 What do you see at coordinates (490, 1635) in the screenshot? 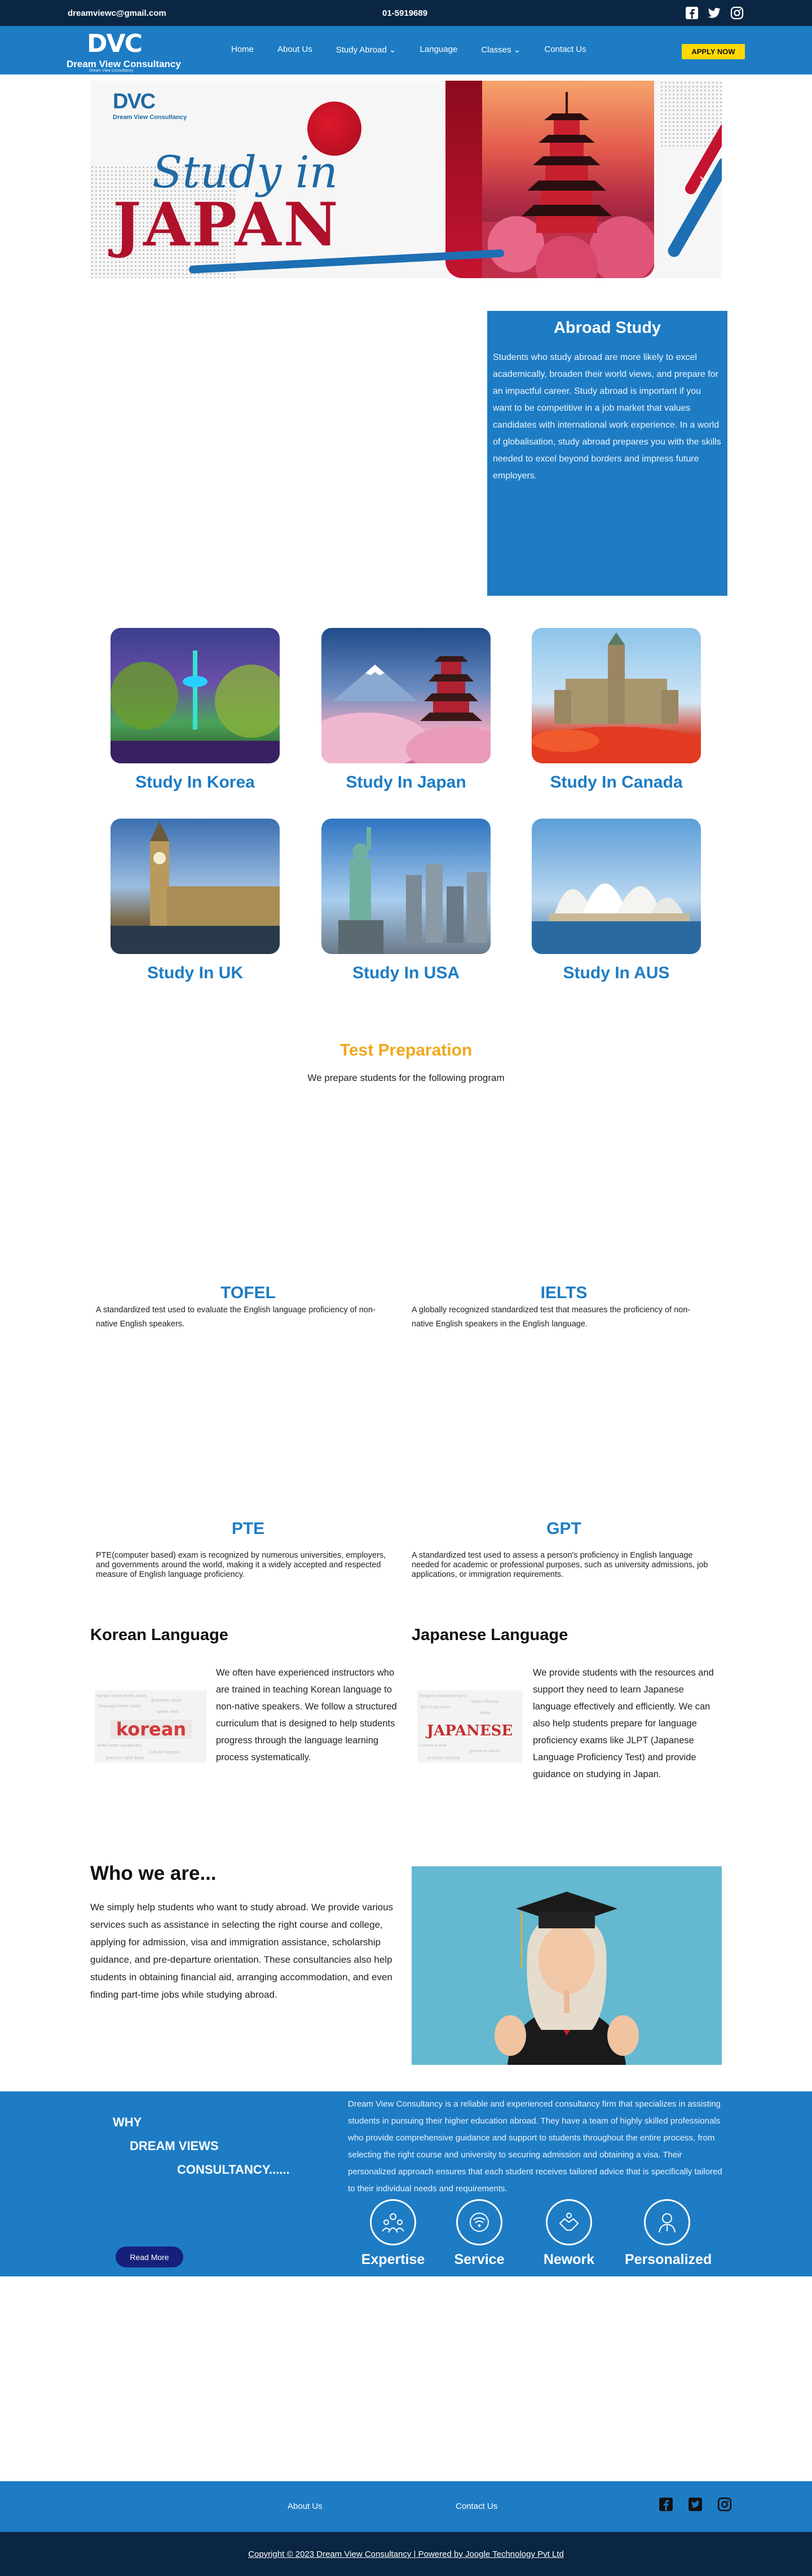
I see `japanese-language-title: Japanese Language` at bounding box center [490, 1635].